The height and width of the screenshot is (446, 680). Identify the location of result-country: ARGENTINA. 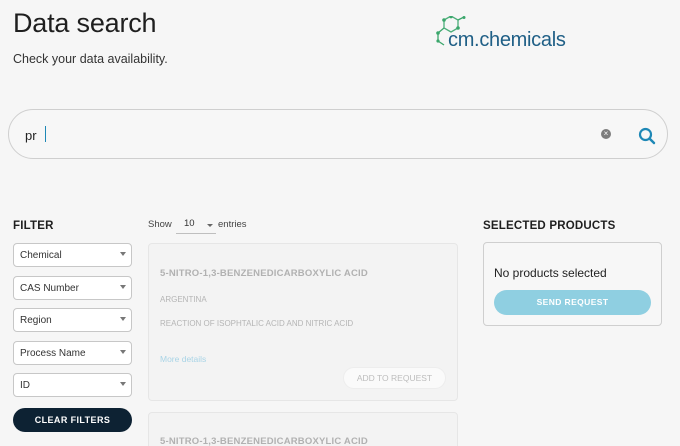
(183, 299).